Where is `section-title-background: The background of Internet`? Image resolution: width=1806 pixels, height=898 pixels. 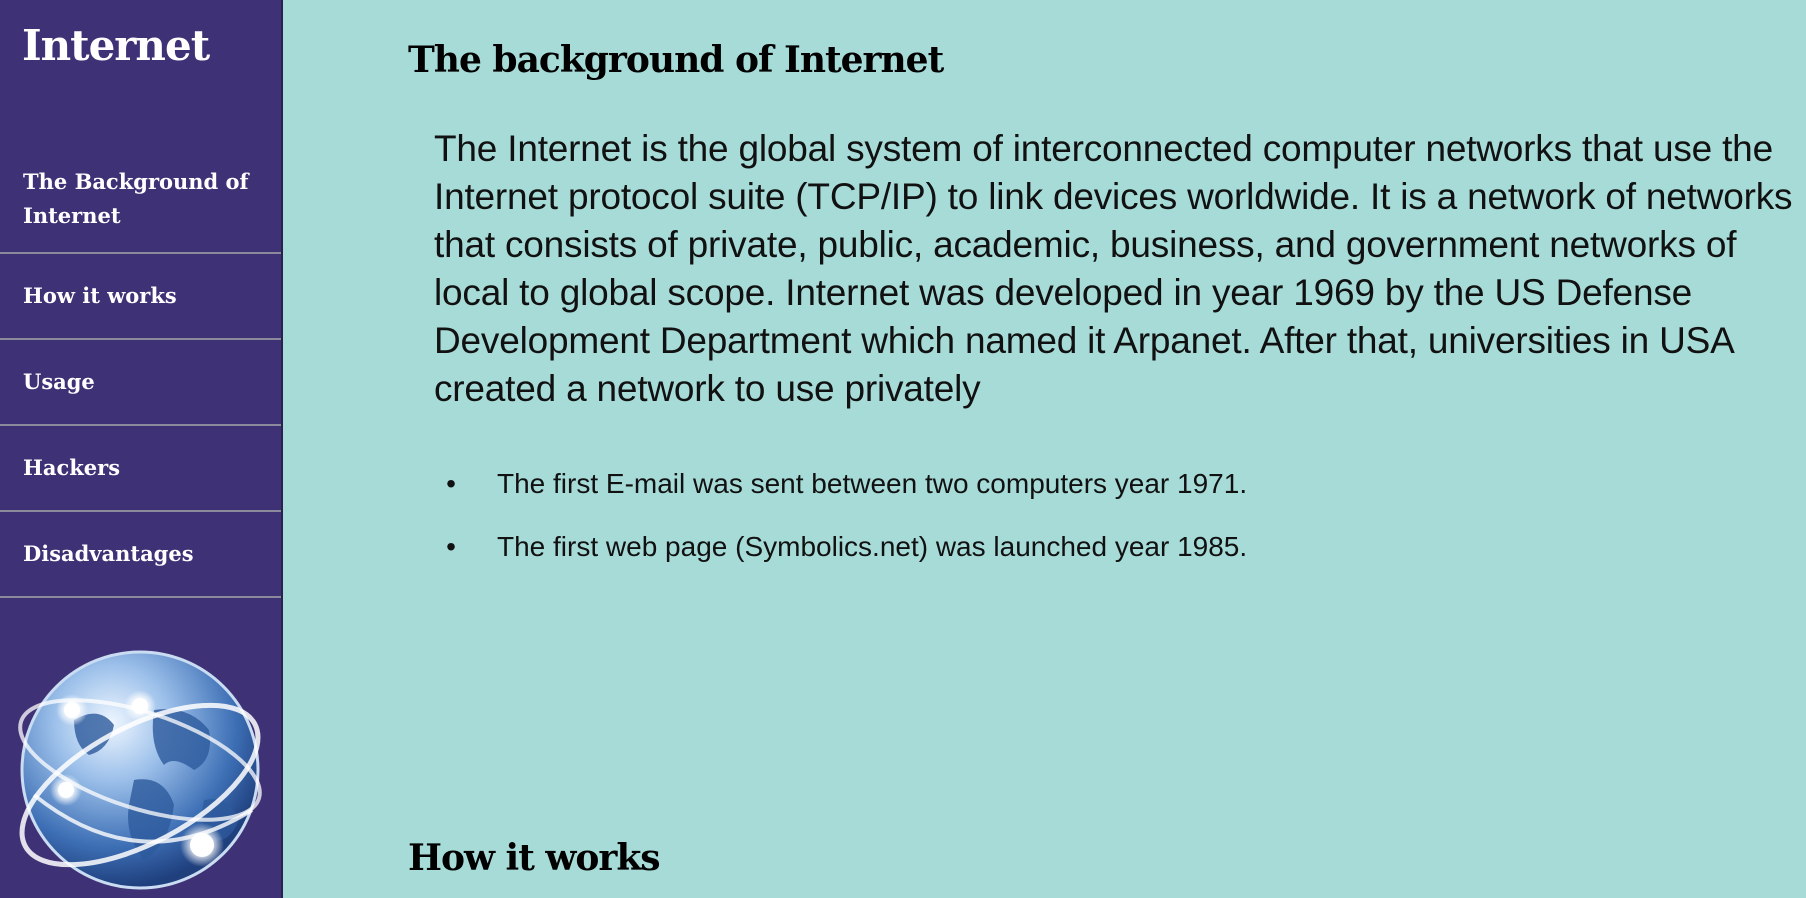 section-title-background: The background of Internet is located at coordinates (676, 60).